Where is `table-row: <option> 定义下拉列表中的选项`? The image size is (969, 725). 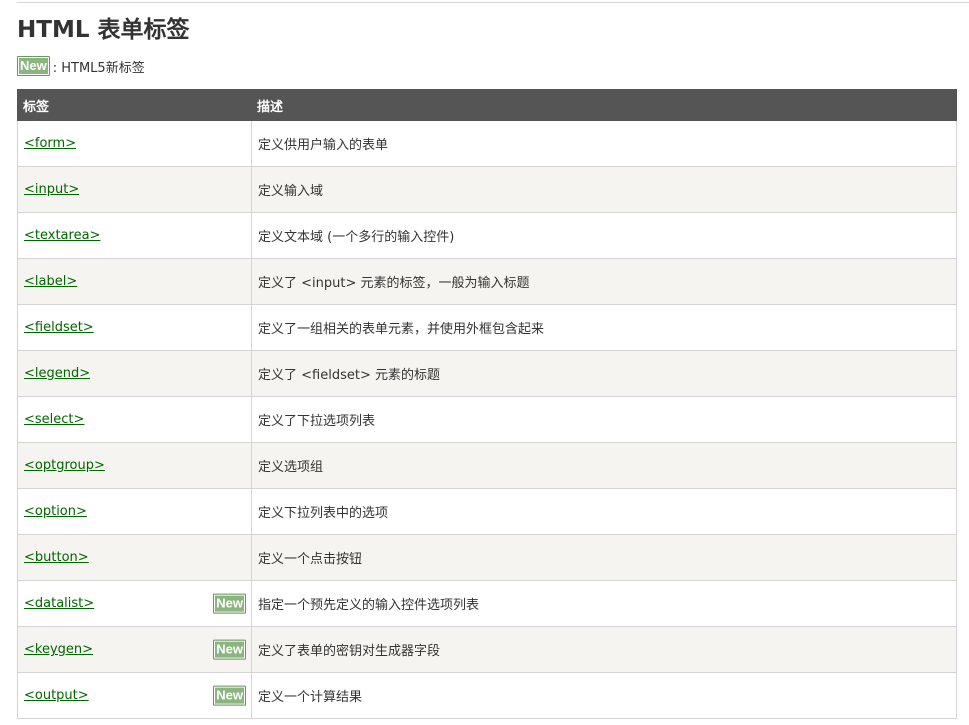 table-row: <option> 定义下拉列表中的选项 is located at coordinates (487, 511).